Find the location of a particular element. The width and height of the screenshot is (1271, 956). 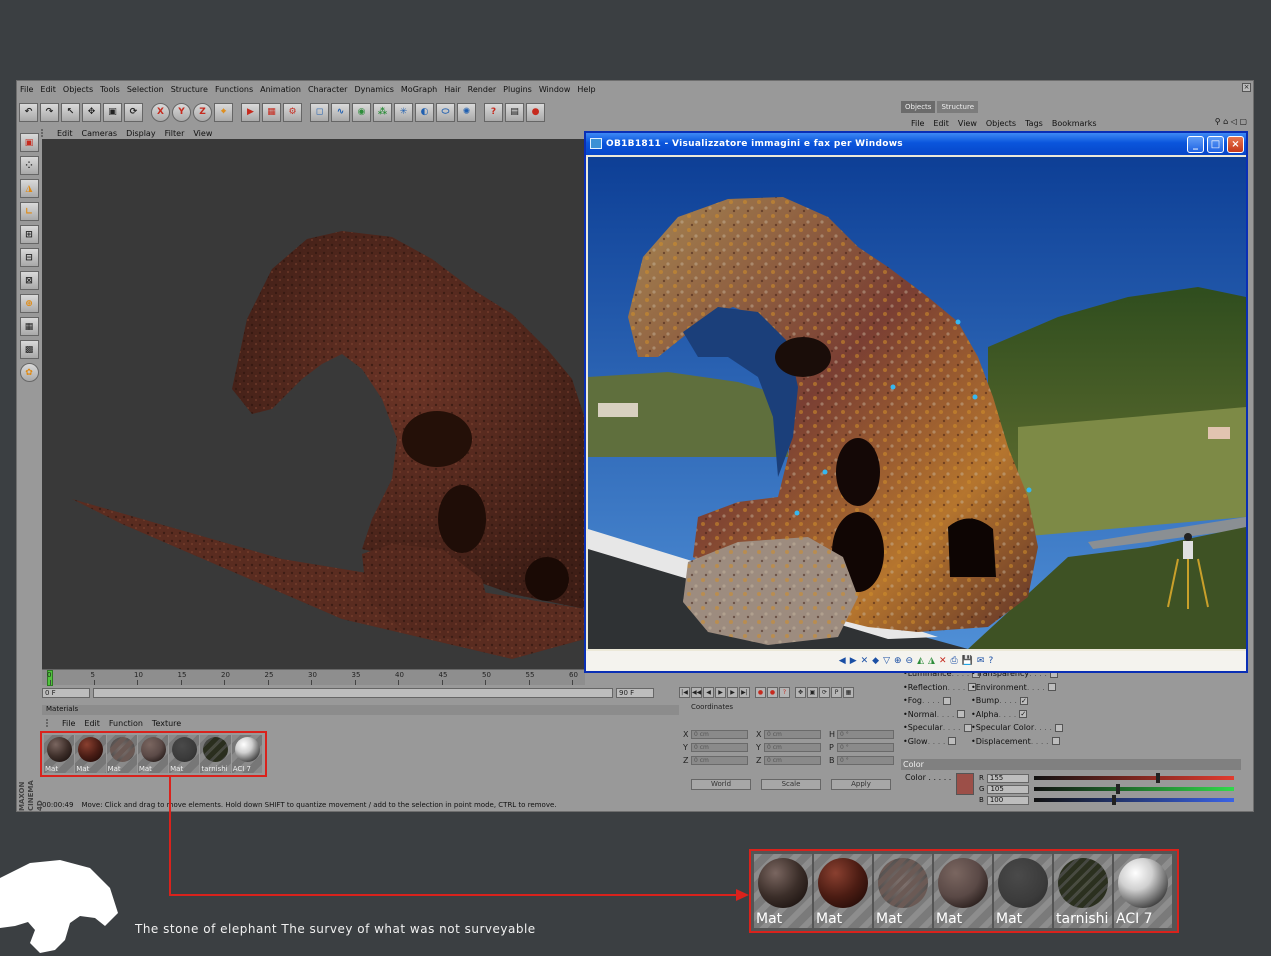

materials-callout-strip: Mat Mat Mat Mat Mat tarnishi ACI 7 is located at coordinates (964, 891).